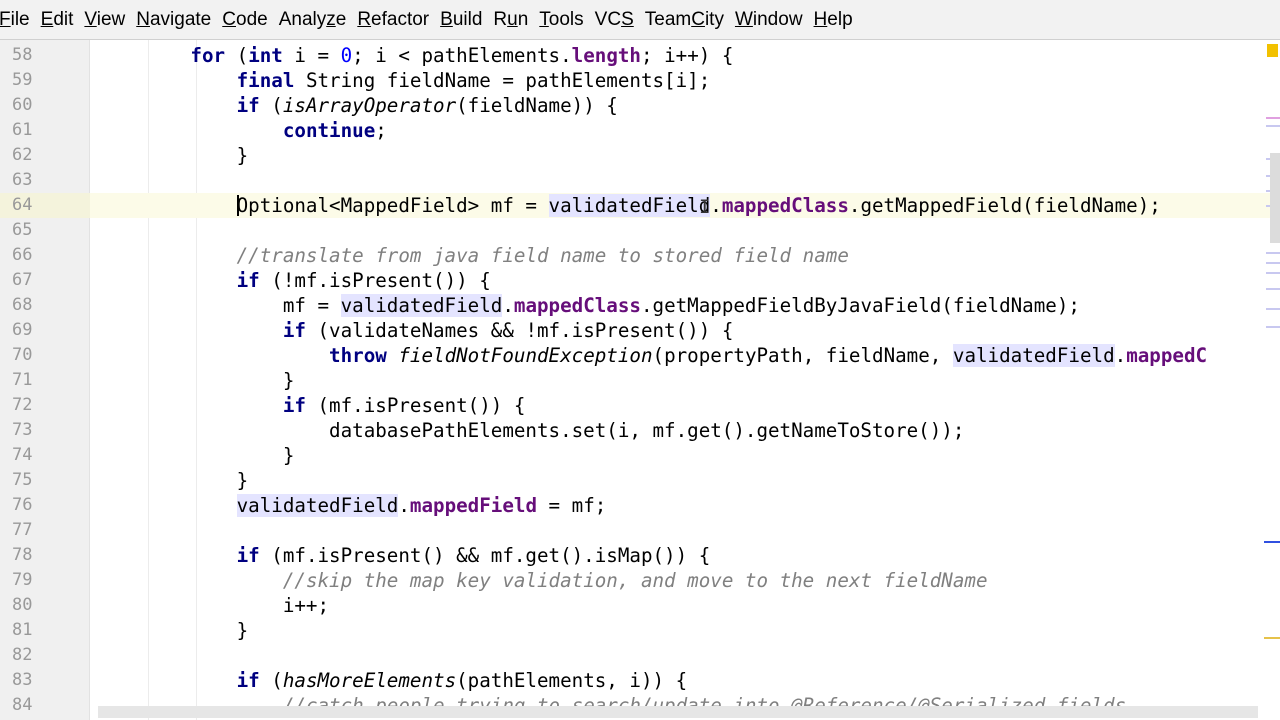  Describe the element at coordinates (640, 405) in the screenshot. I see `code-line: 72 if (mf.isPresent()) {` at that location.